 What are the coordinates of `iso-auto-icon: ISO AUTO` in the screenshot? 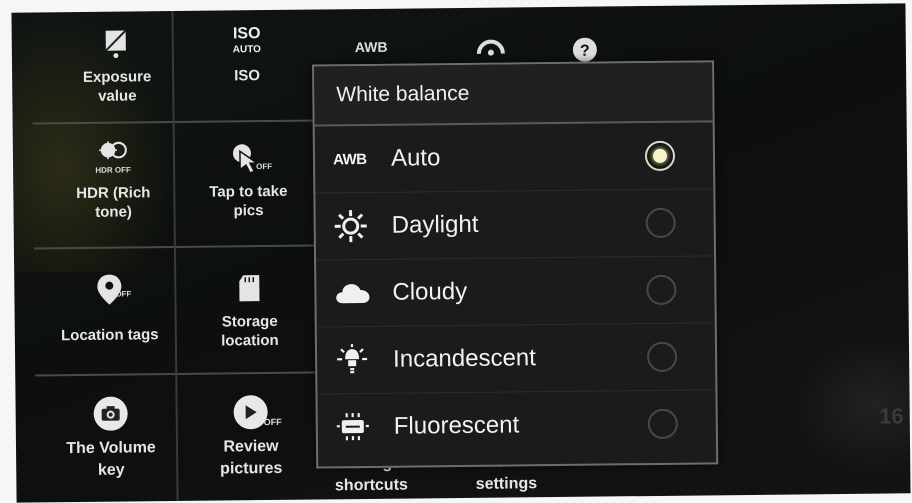 It's located at (246, 40).